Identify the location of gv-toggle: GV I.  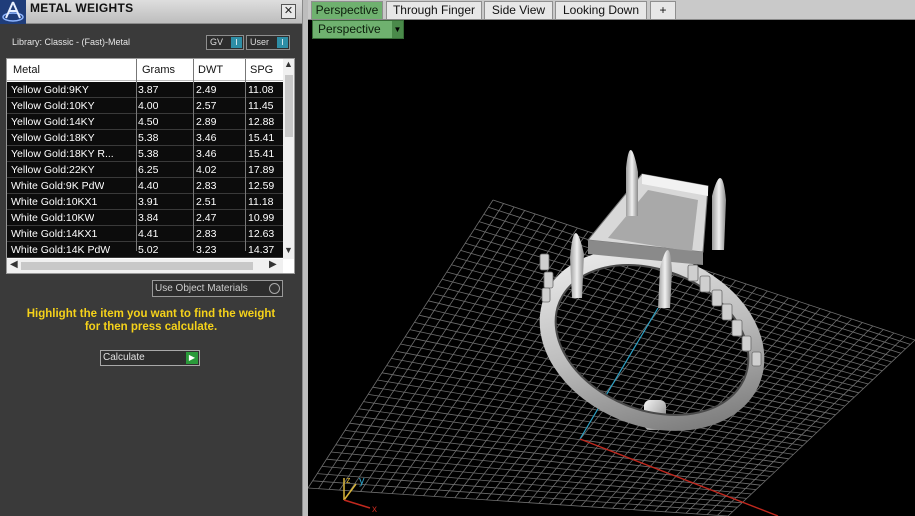
(225, 42).